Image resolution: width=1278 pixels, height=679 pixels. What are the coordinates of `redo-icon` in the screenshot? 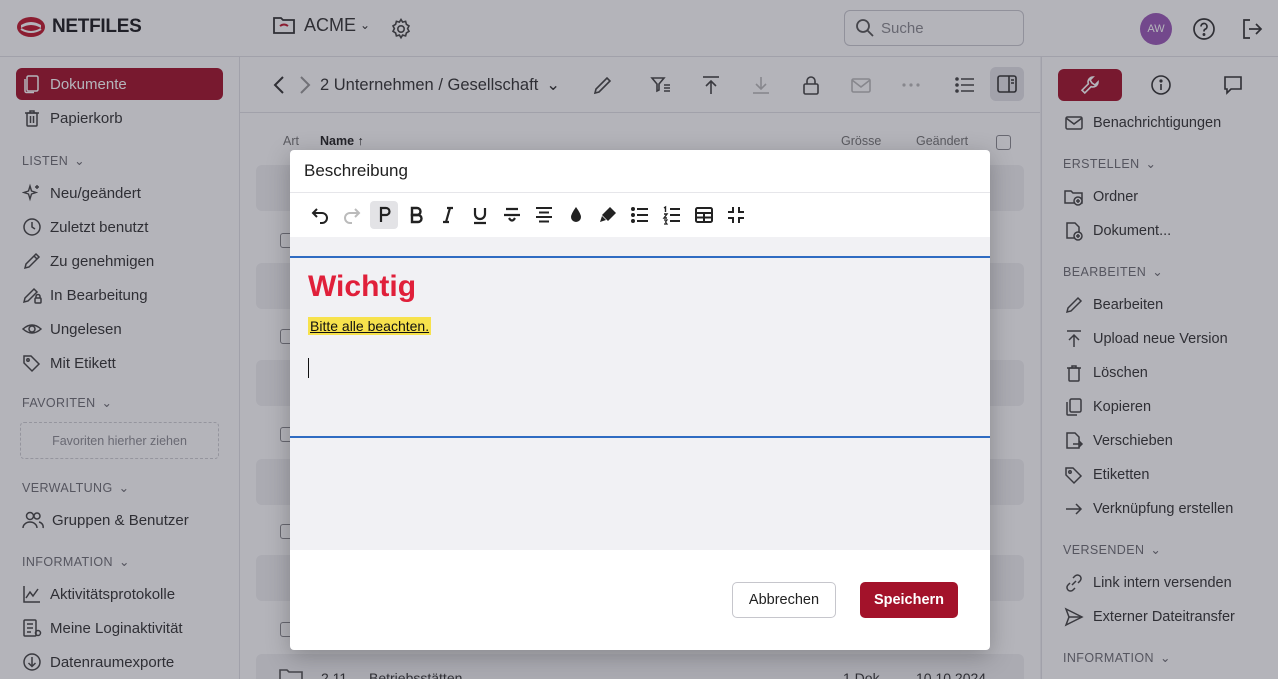 It's located at (352, 215).